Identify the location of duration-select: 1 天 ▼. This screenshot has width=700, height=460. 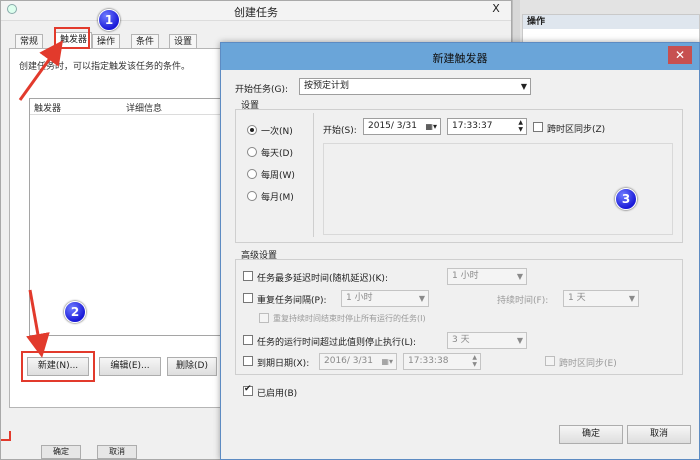
(601, 298).